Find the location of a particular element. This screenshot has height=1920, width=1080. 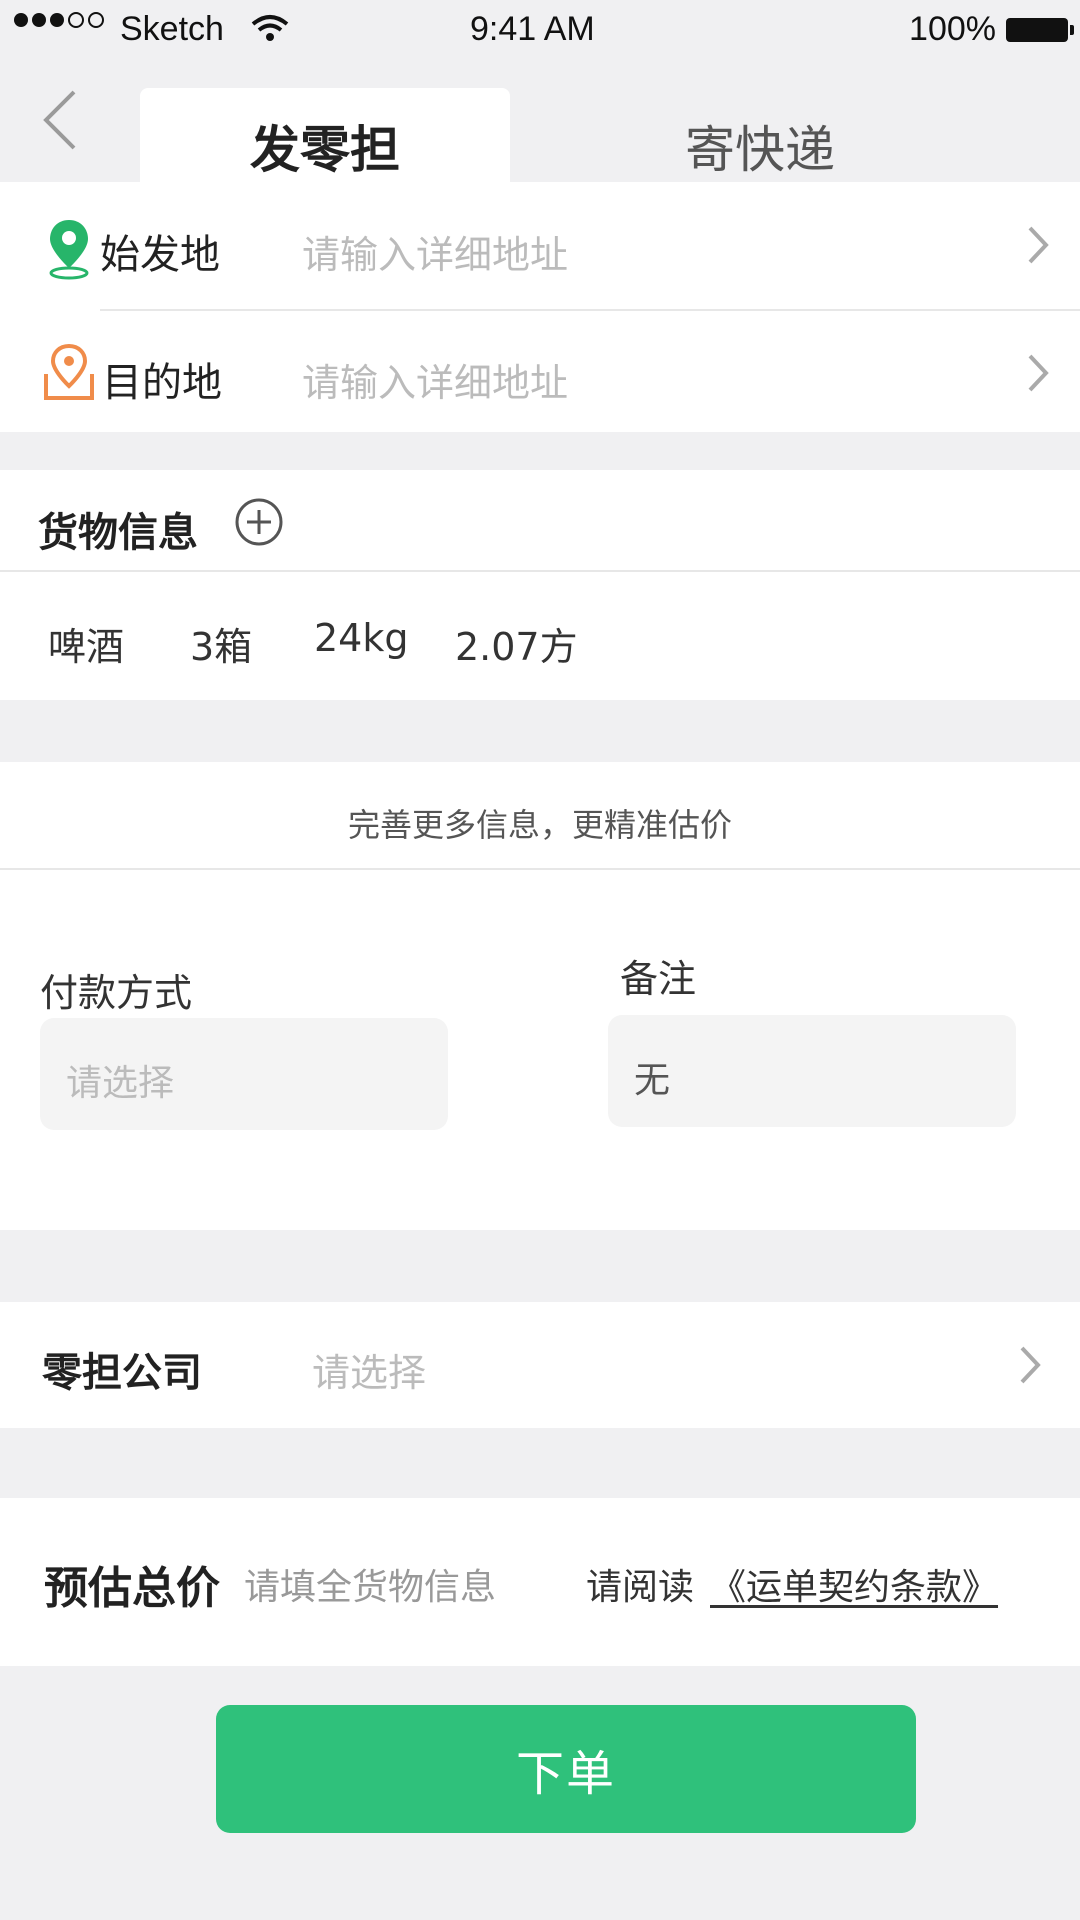

signal-strength-icon is located at coordinates (59, 20).